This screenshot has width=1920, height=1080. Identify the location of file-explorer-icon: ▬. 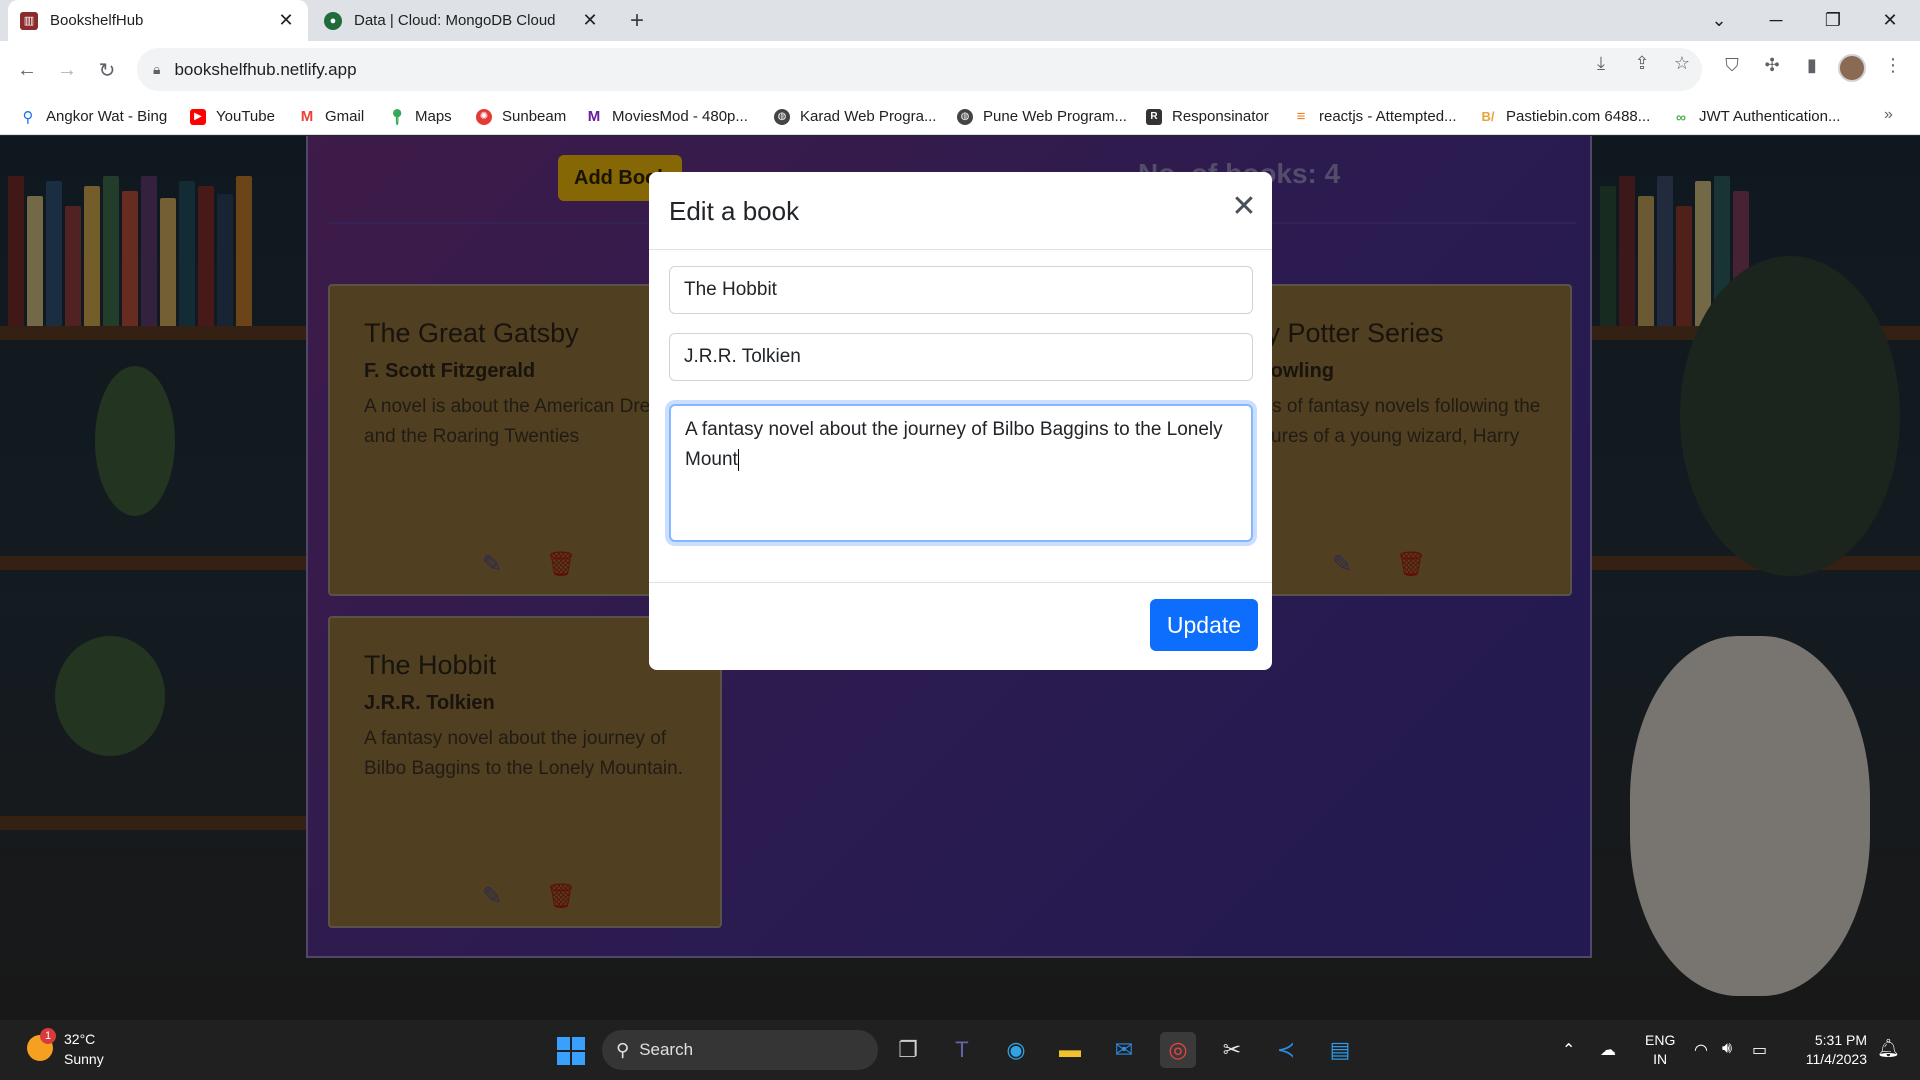
(1070, 1050).